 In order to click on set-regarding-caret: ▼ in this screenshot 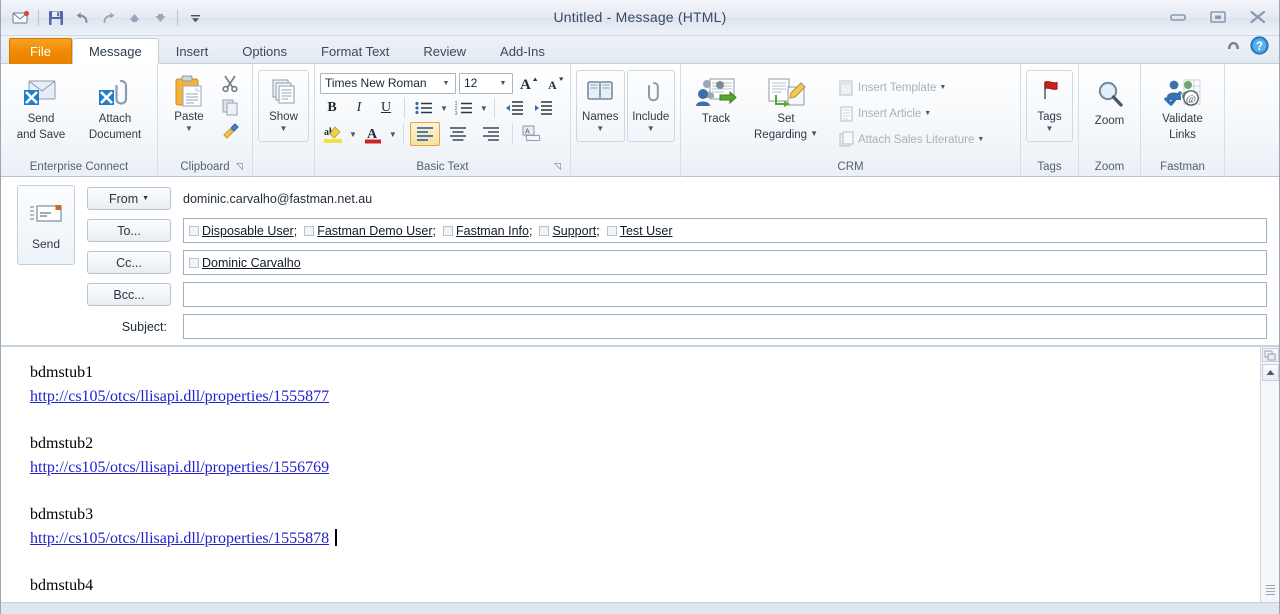, I will do `click(814, 134)`.